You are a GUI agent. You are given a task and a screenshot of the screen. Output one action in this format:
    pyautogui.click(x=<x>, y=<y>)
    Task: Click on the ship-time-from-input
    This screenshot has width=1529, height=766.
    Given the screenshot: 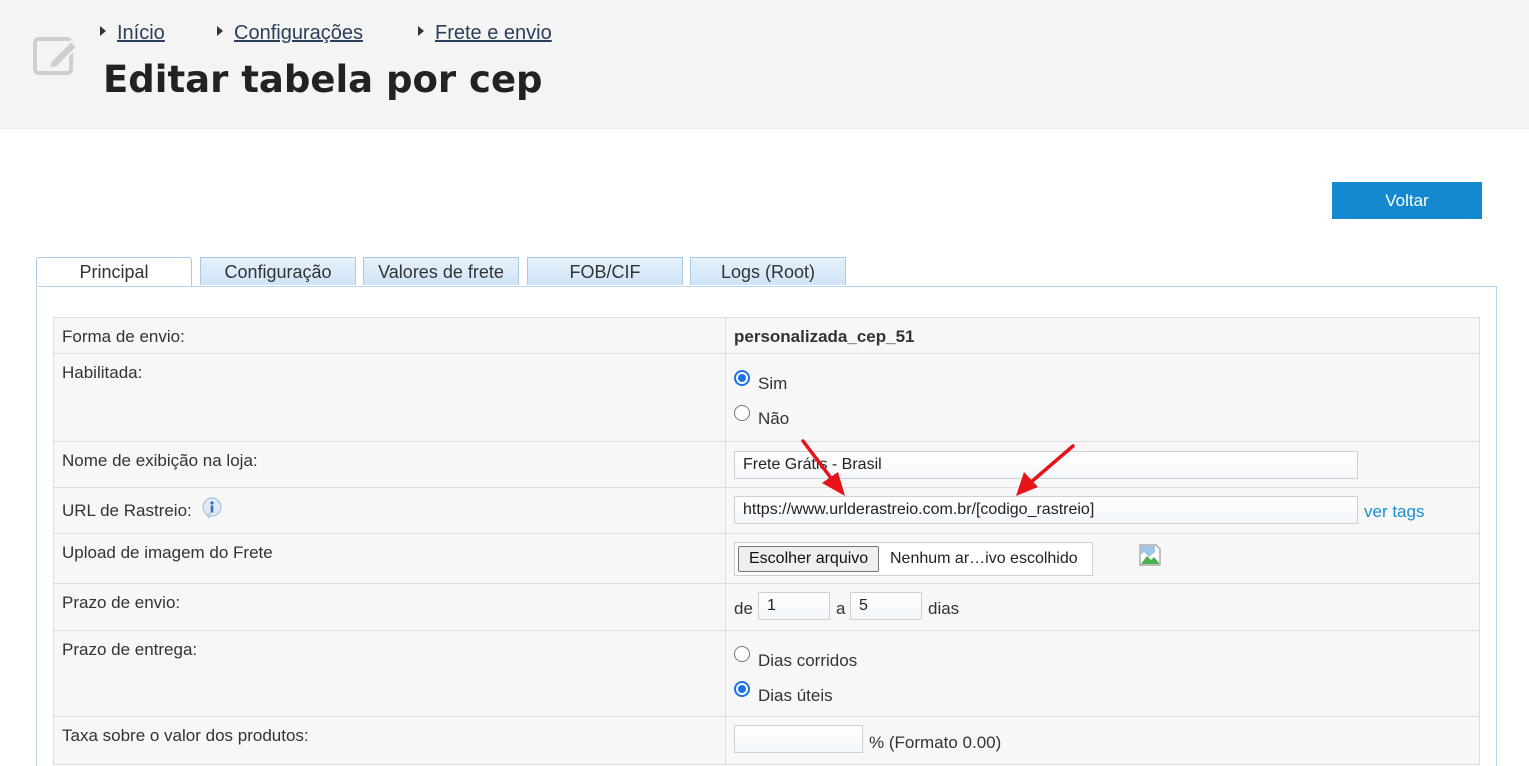 What is the action you would take?
    pyautogui.click(x=794, y=606)
    